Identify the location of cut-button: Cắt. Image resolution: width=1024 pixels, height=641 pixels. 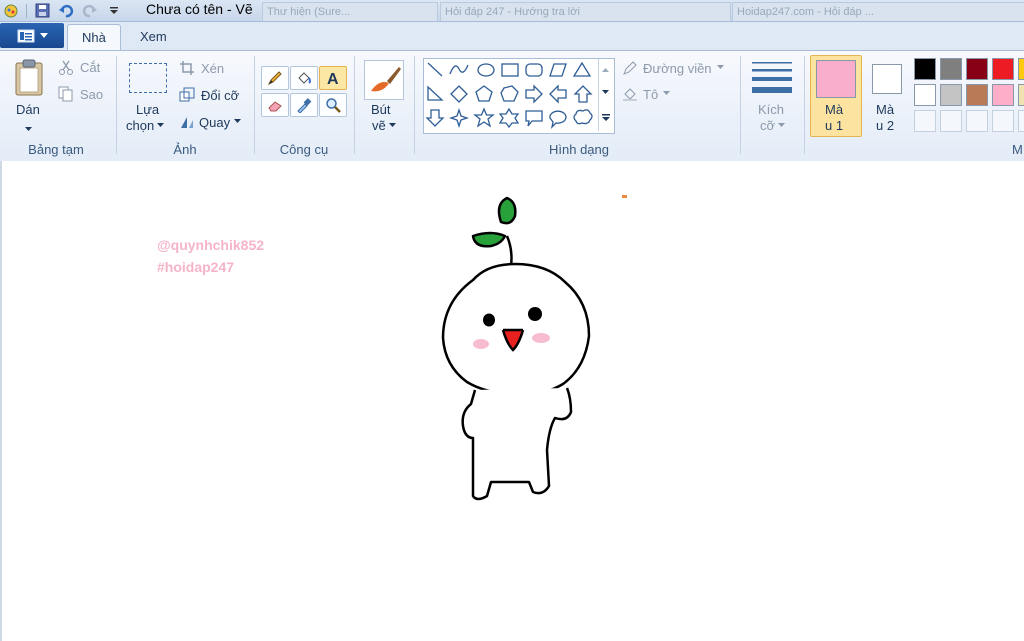
(79, 67).